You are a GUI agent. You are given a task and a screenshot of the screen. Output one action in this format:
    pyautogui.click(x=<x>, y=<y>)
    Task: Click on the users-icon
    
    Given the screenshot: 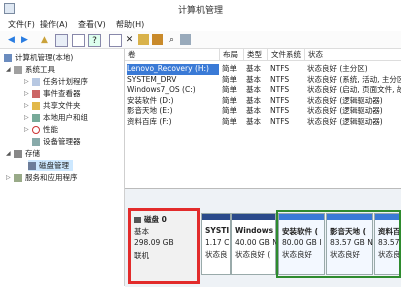 What is the action you would take?
    pyautogui.click(x=36, y=117)
    